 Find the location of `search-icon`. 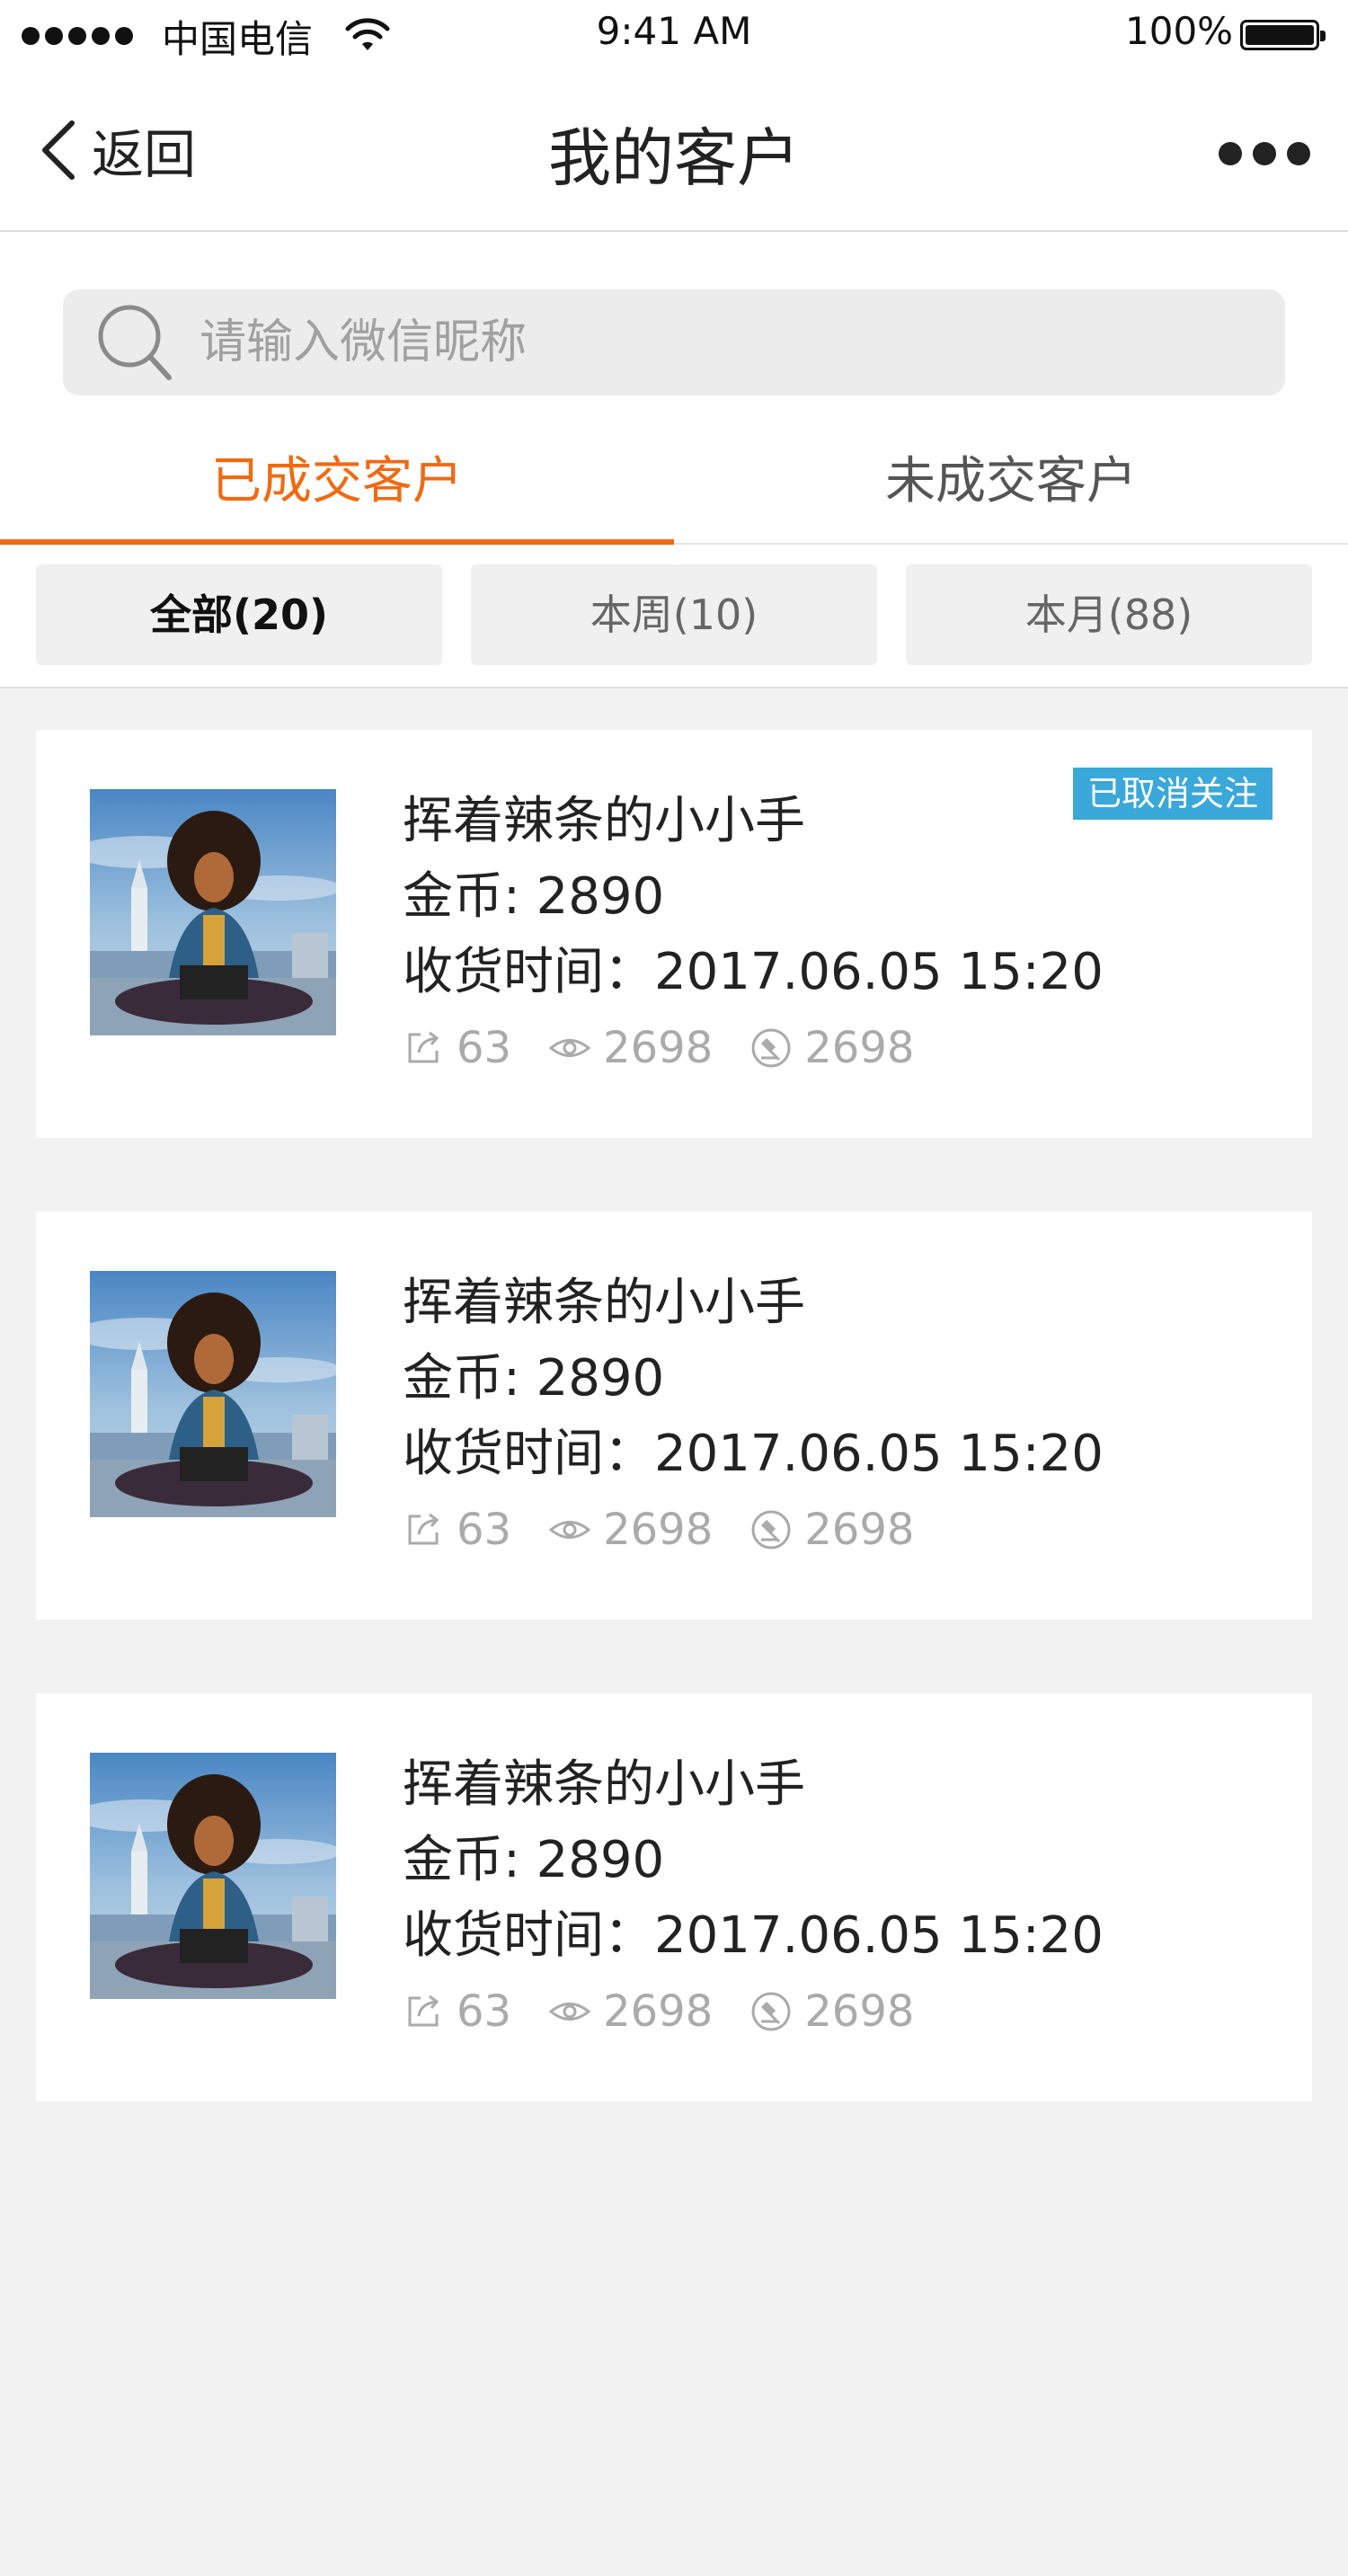

search-icon is located at coordinates (135, 342).